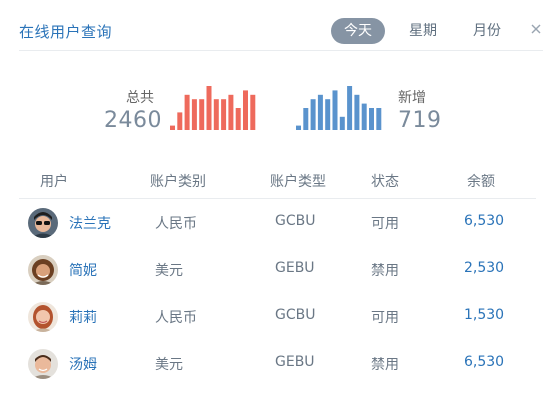 The width and height of the screenshot is (555, 412). What do you see at coordinates (133, 120) in the screenshot?
I see `total-value: 2460` at bounding box center [133, 120].